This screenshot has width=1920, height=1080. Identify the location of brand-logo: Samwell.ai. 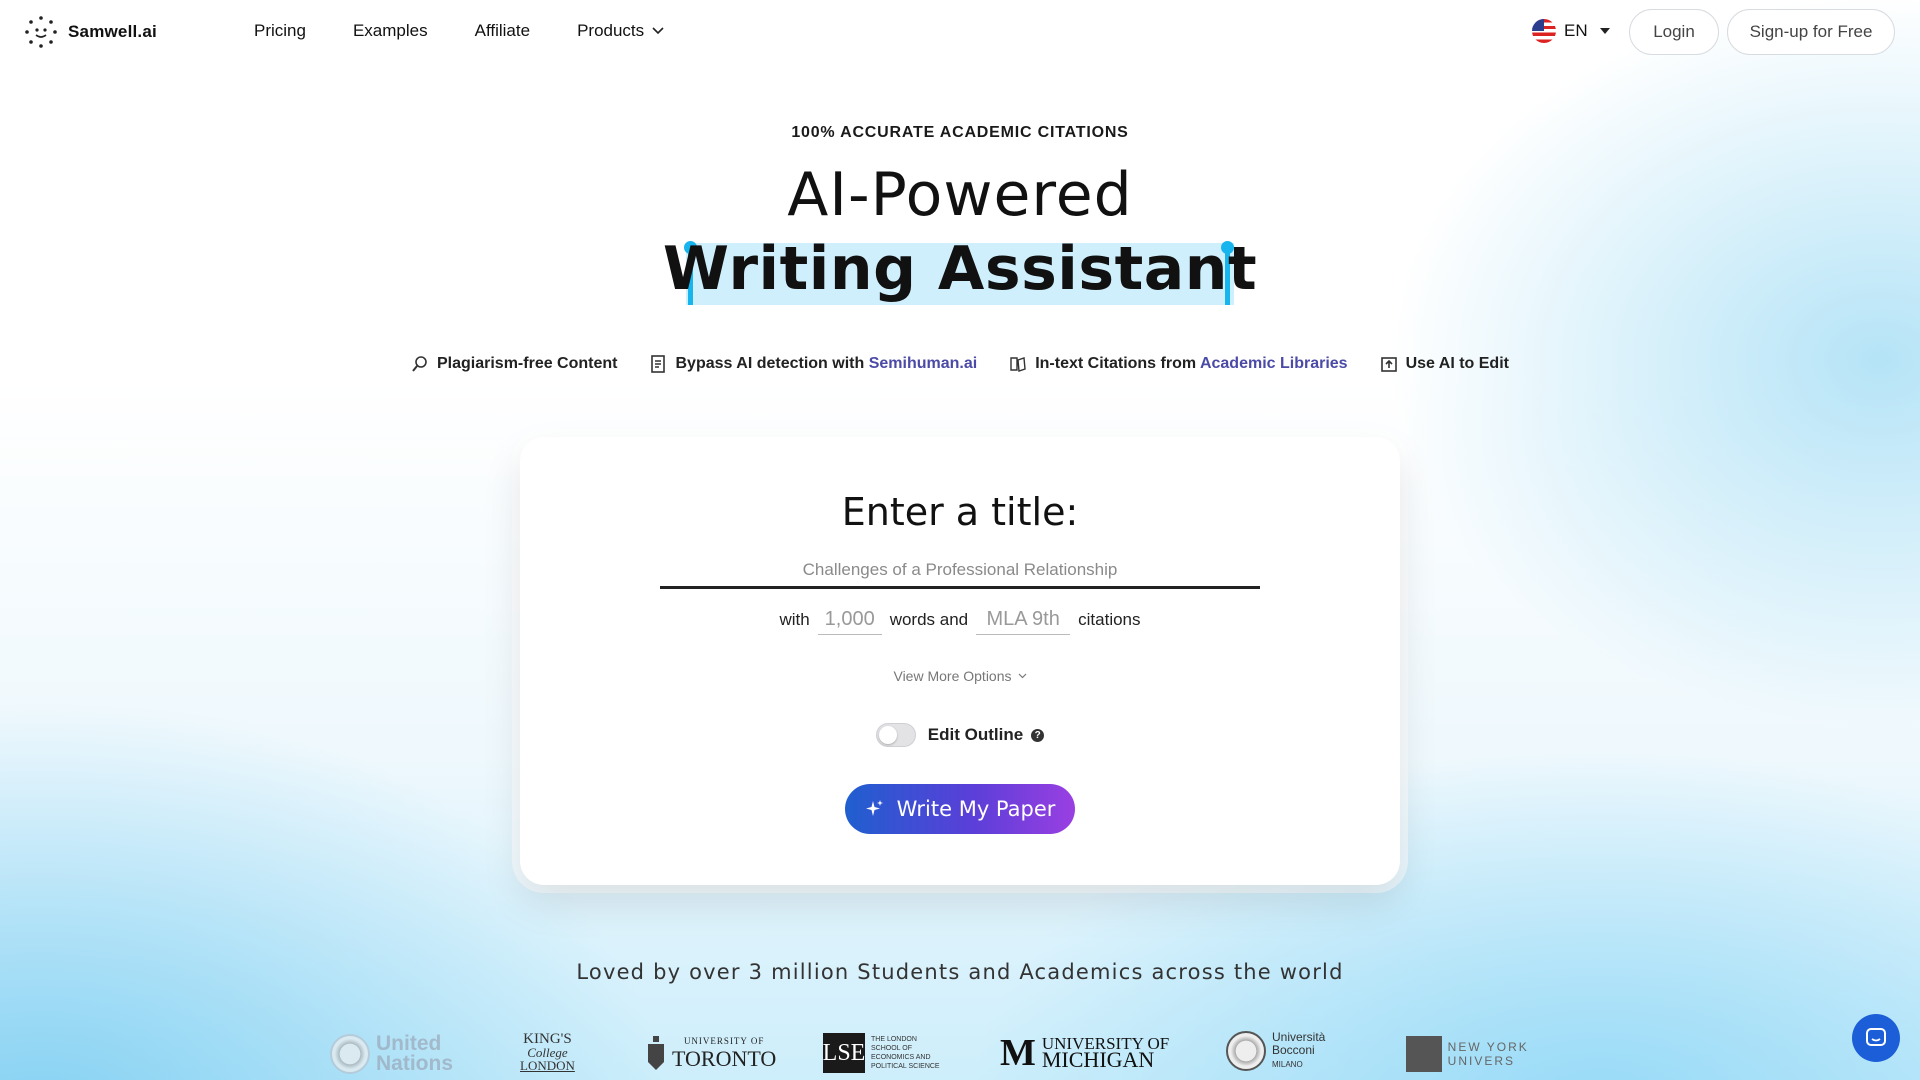
(90, 32).